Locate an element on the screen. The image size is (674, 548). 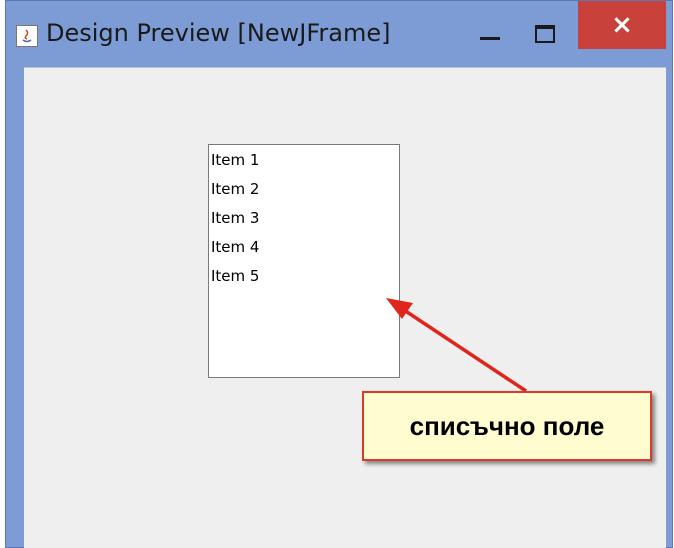
java-icon is located at coordinates (27, 36).